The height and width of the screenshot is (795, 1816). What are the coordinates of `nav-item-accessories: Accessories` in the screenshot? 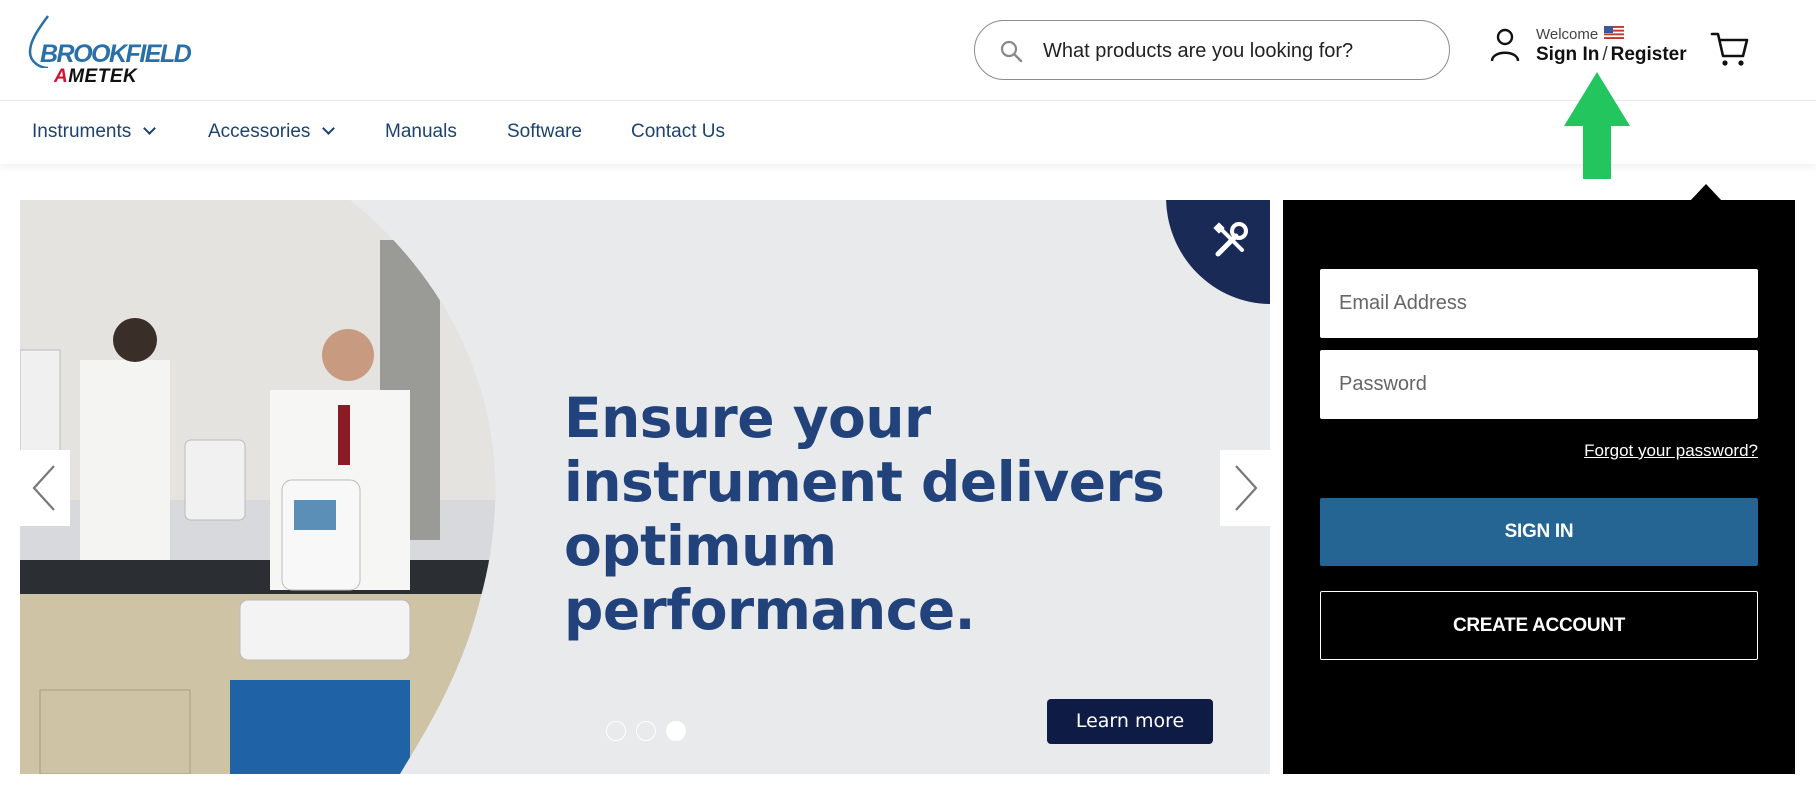 It's located at (272, 132).